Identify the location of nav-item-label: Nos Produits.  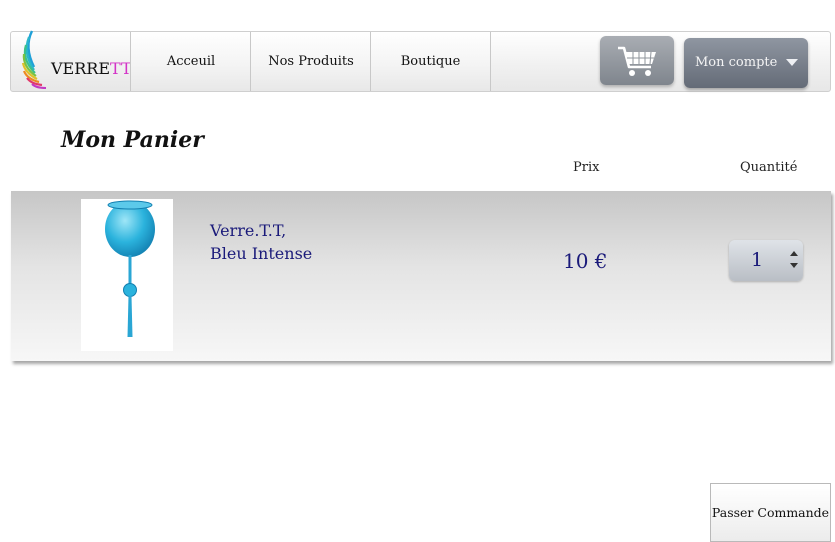
(311, 61).